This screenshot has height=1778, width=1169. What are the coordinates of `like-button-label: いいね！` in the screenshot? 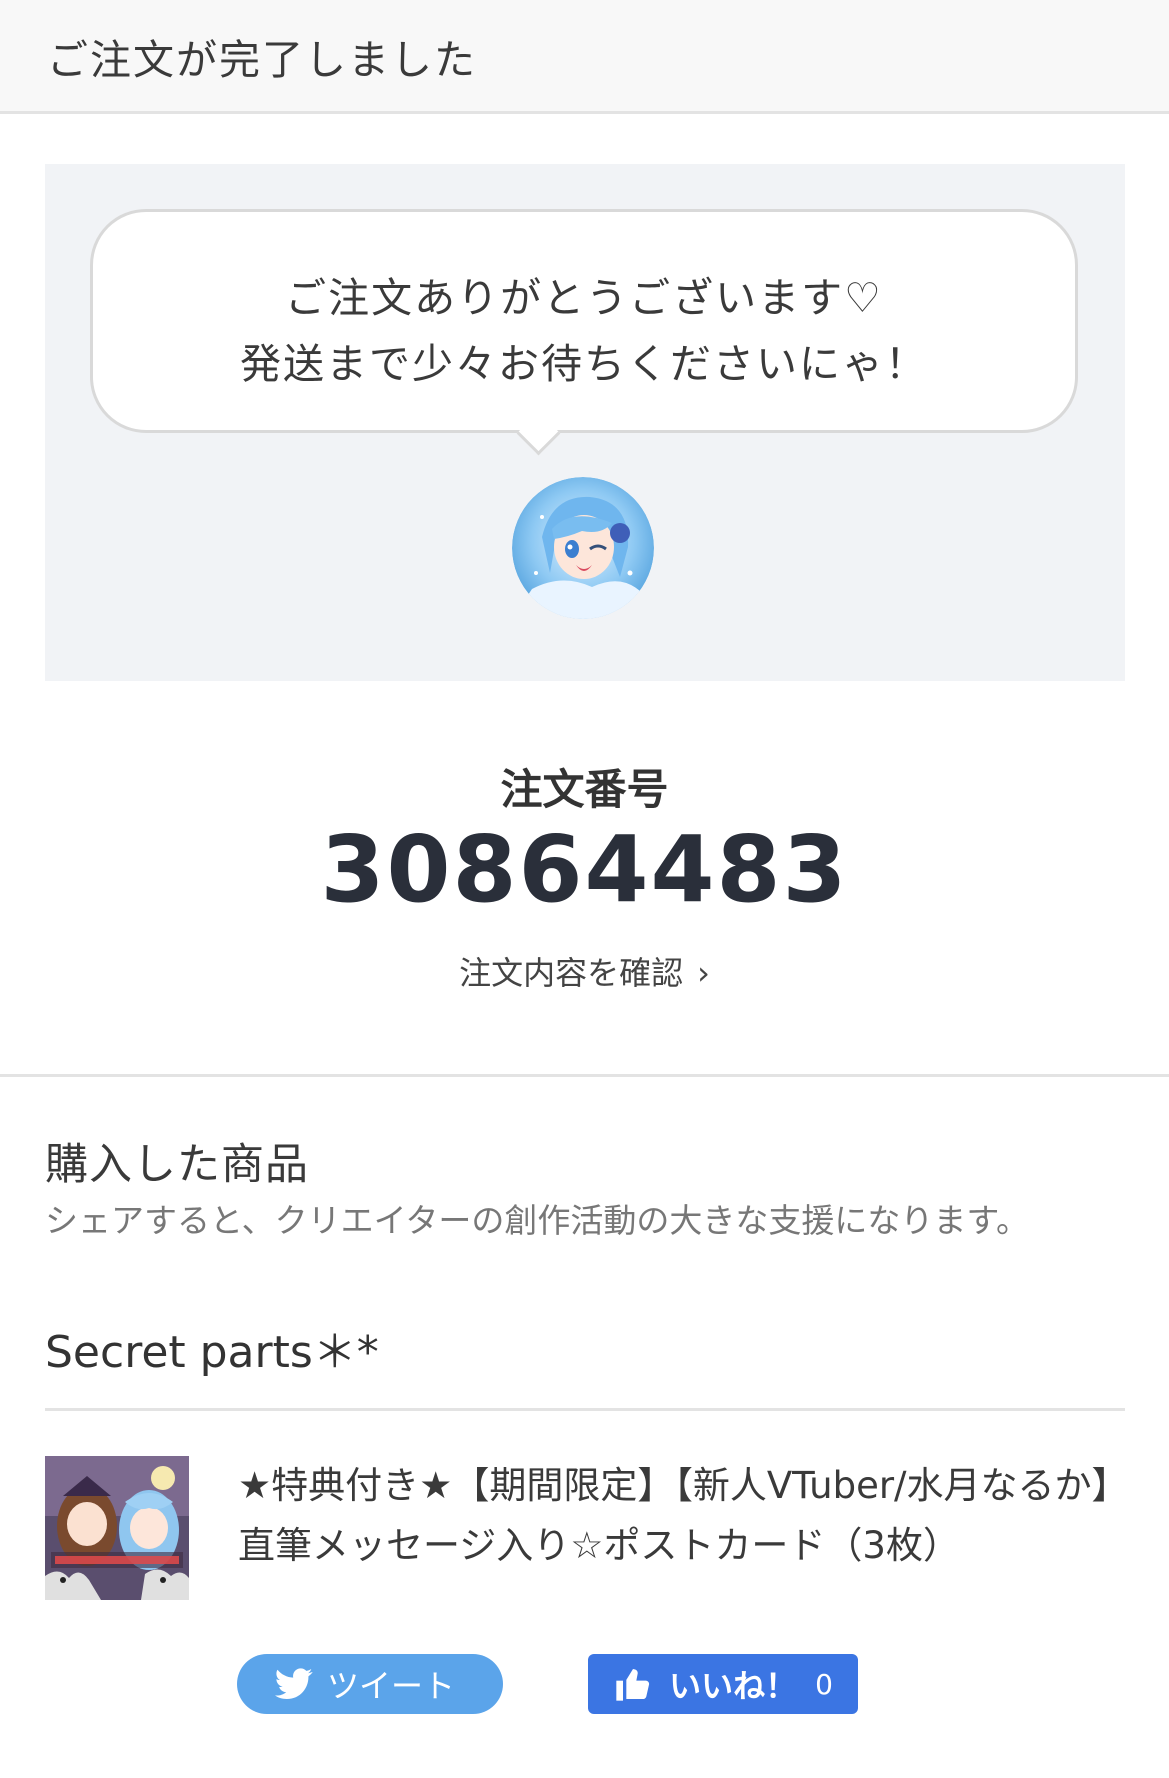 It's located at (733, 1686).